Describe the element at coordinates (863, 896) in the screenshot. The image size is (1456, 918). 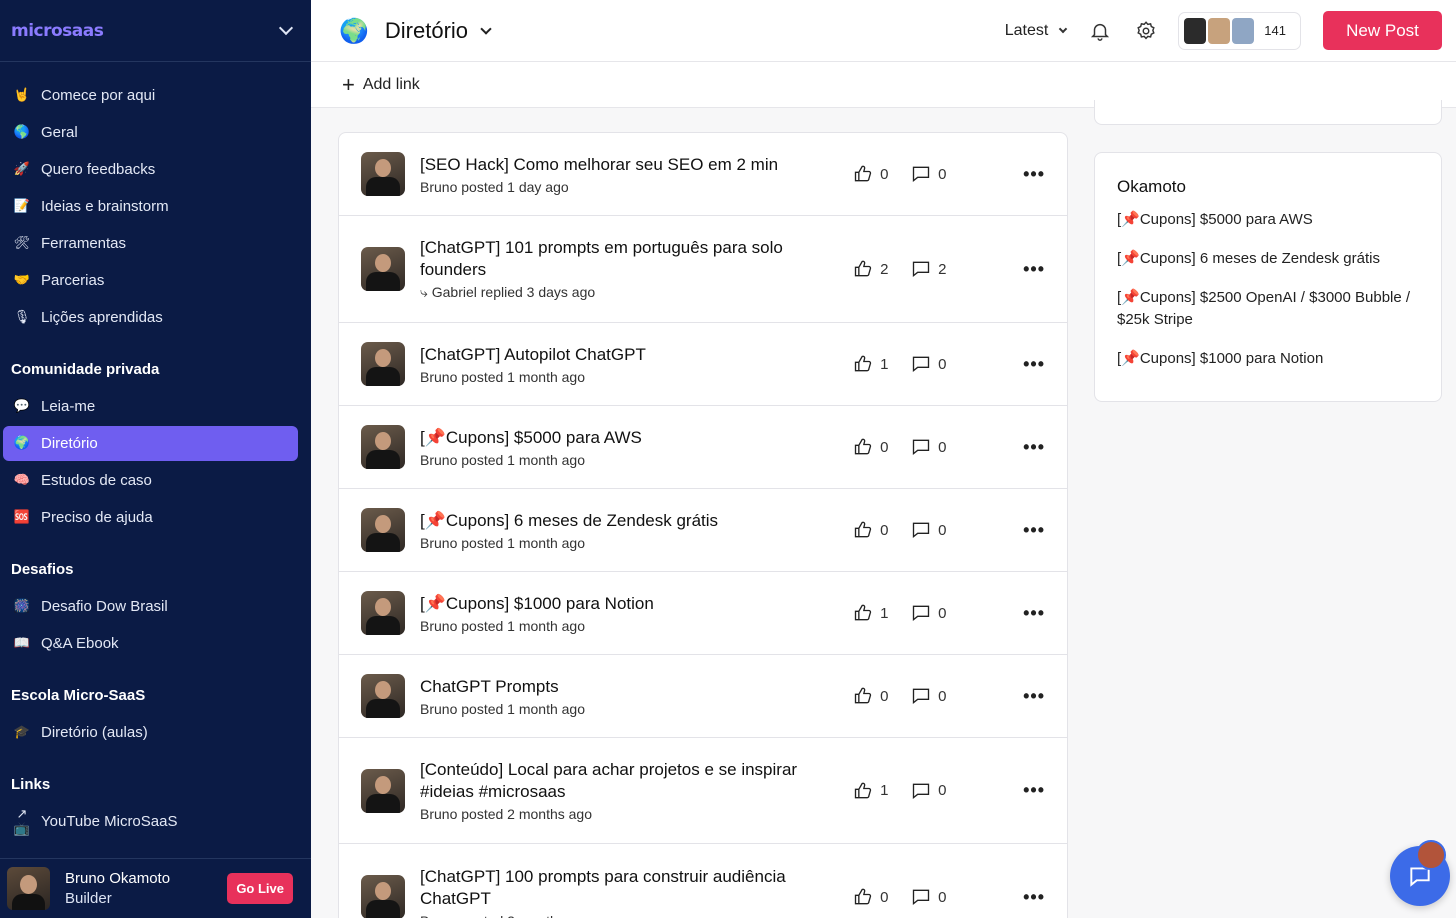
I see `thumbs-up-icon` at that location.